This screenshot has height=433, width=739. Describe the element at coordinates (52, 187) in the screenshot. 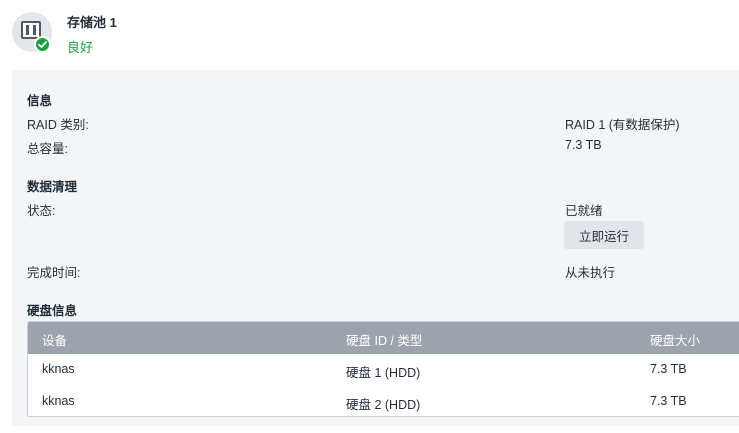

I see `scrub-section-title: 数据清理` at that location.